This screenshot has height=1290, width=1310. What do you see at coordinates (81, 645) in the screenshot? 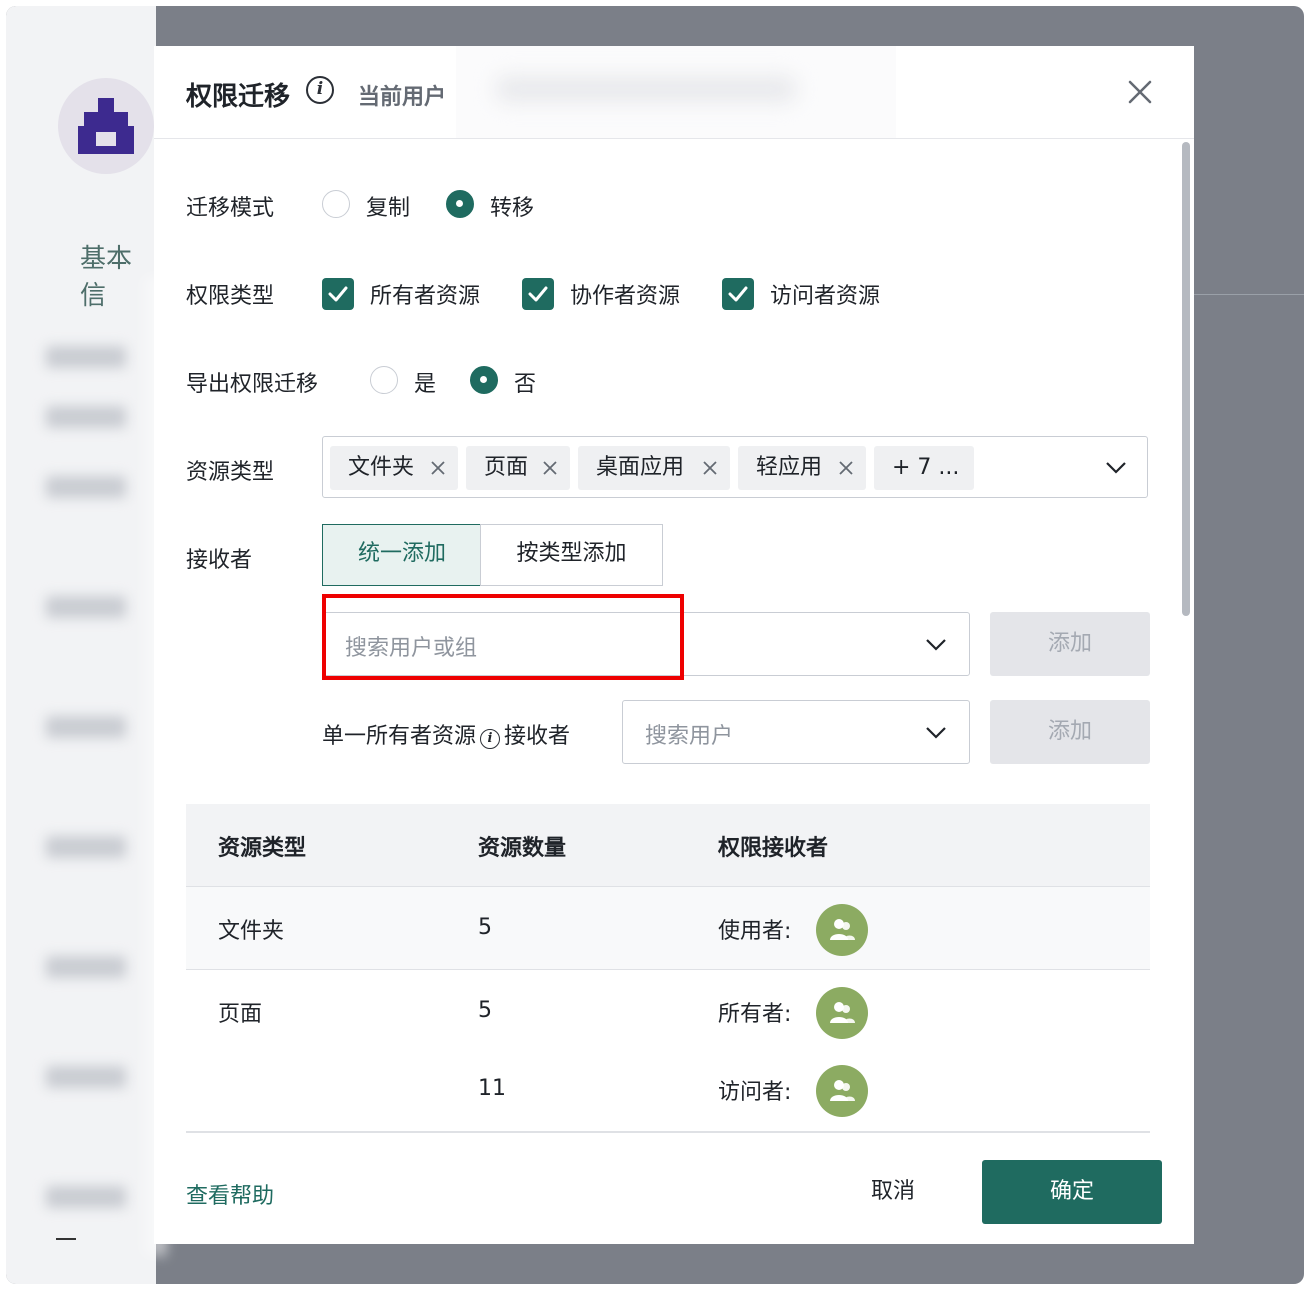
I see `background-panel: 基本信` at bounding box center [81, 645].